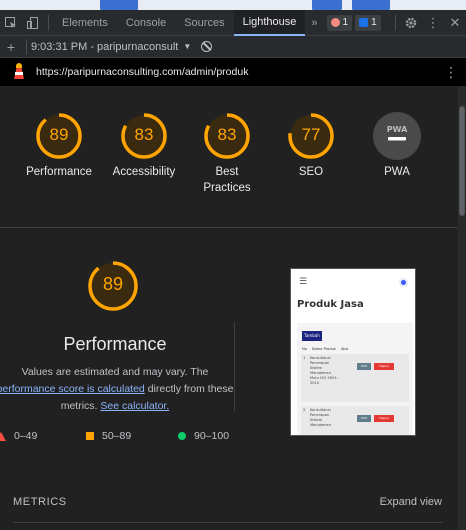 The width and height of the screenshot is (466, 530). What do you see at coordinates (90, 436) in the screenshot?
I see `average-square-icon` at bounding box center [90, 436].